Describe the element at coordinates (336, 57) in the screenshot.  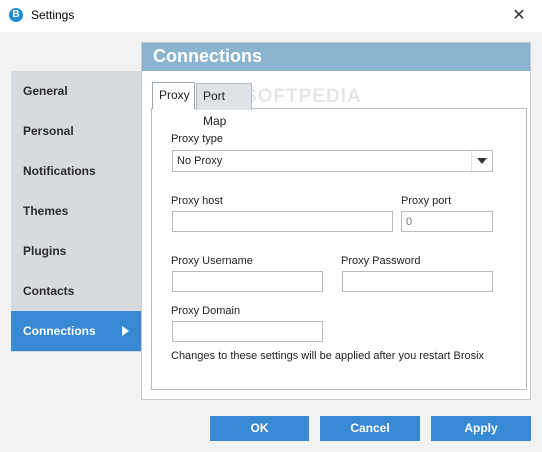
I see `panel-header: Connections` at that location.